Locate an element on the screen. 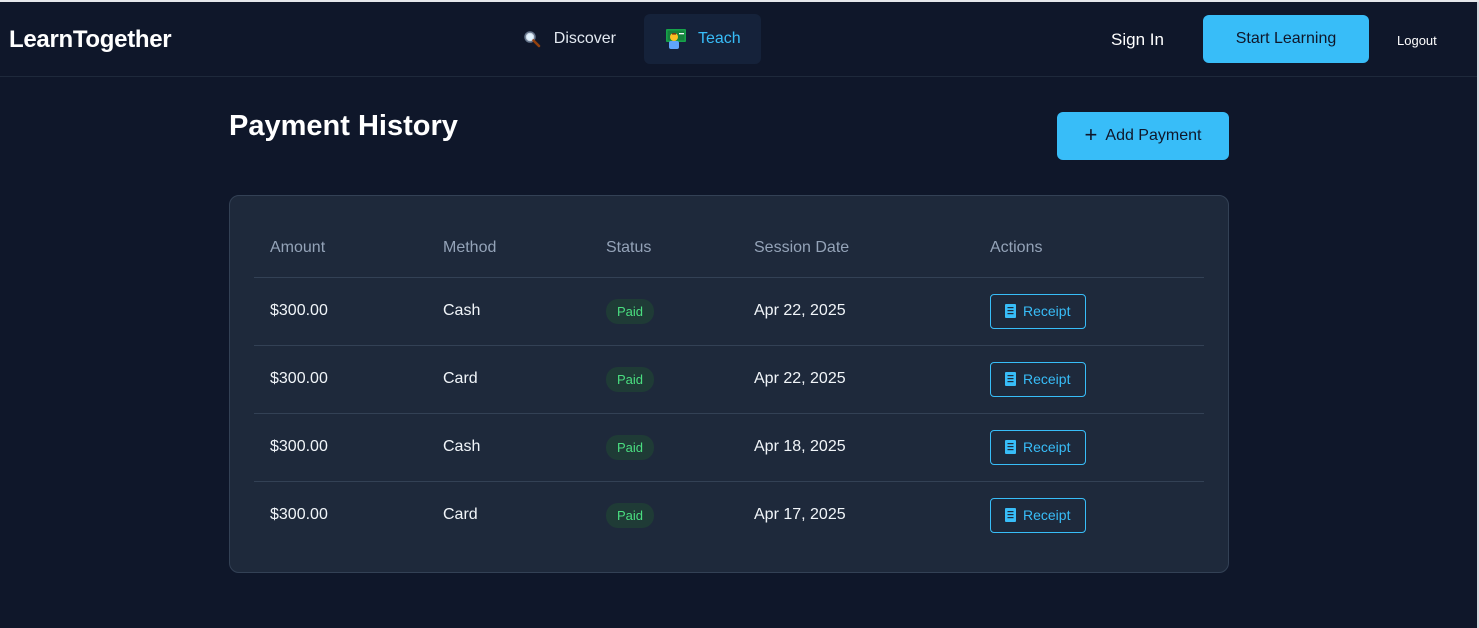  sign-in-link: Sign In is located at coordinates (1137, 40).